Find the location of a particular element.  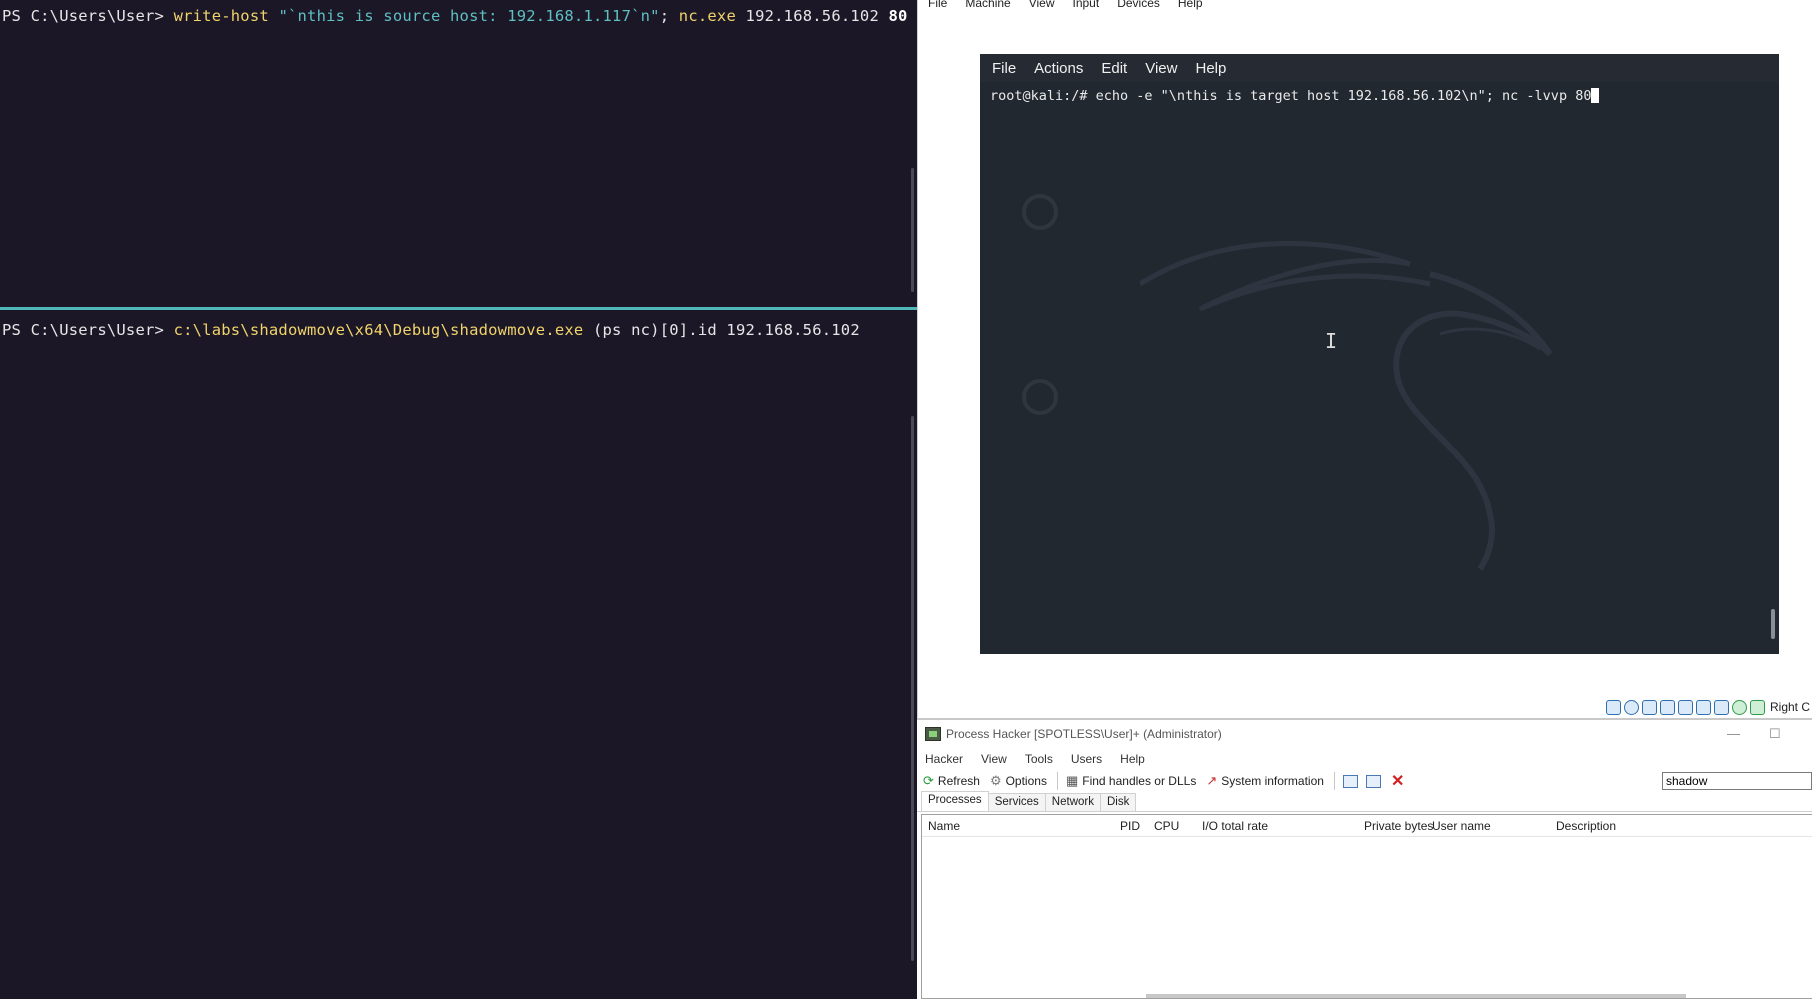

host-key-label: Right C is located at coordinates (1789, 707).